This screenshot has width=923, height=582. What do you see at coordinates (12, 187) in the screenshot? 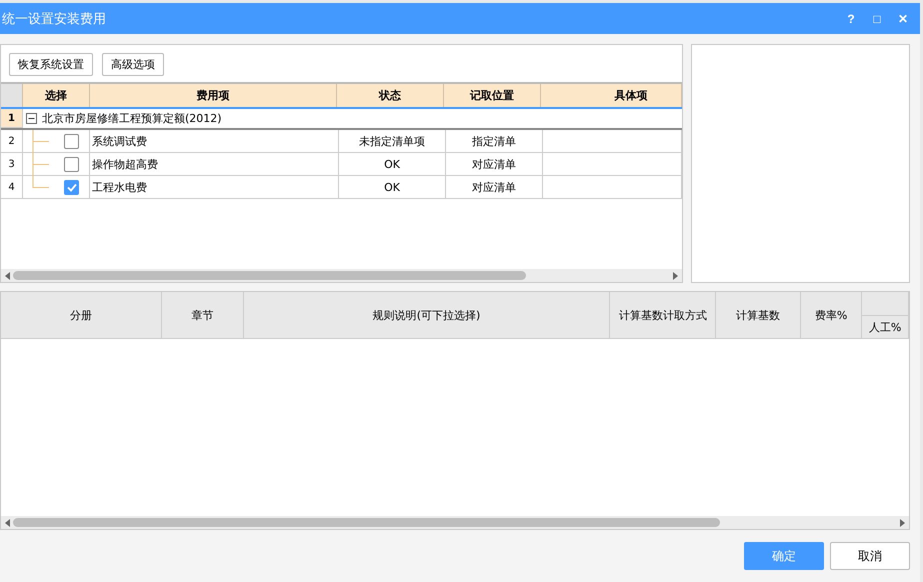
I see `row-number: 4` at bounding box center [12, 187].